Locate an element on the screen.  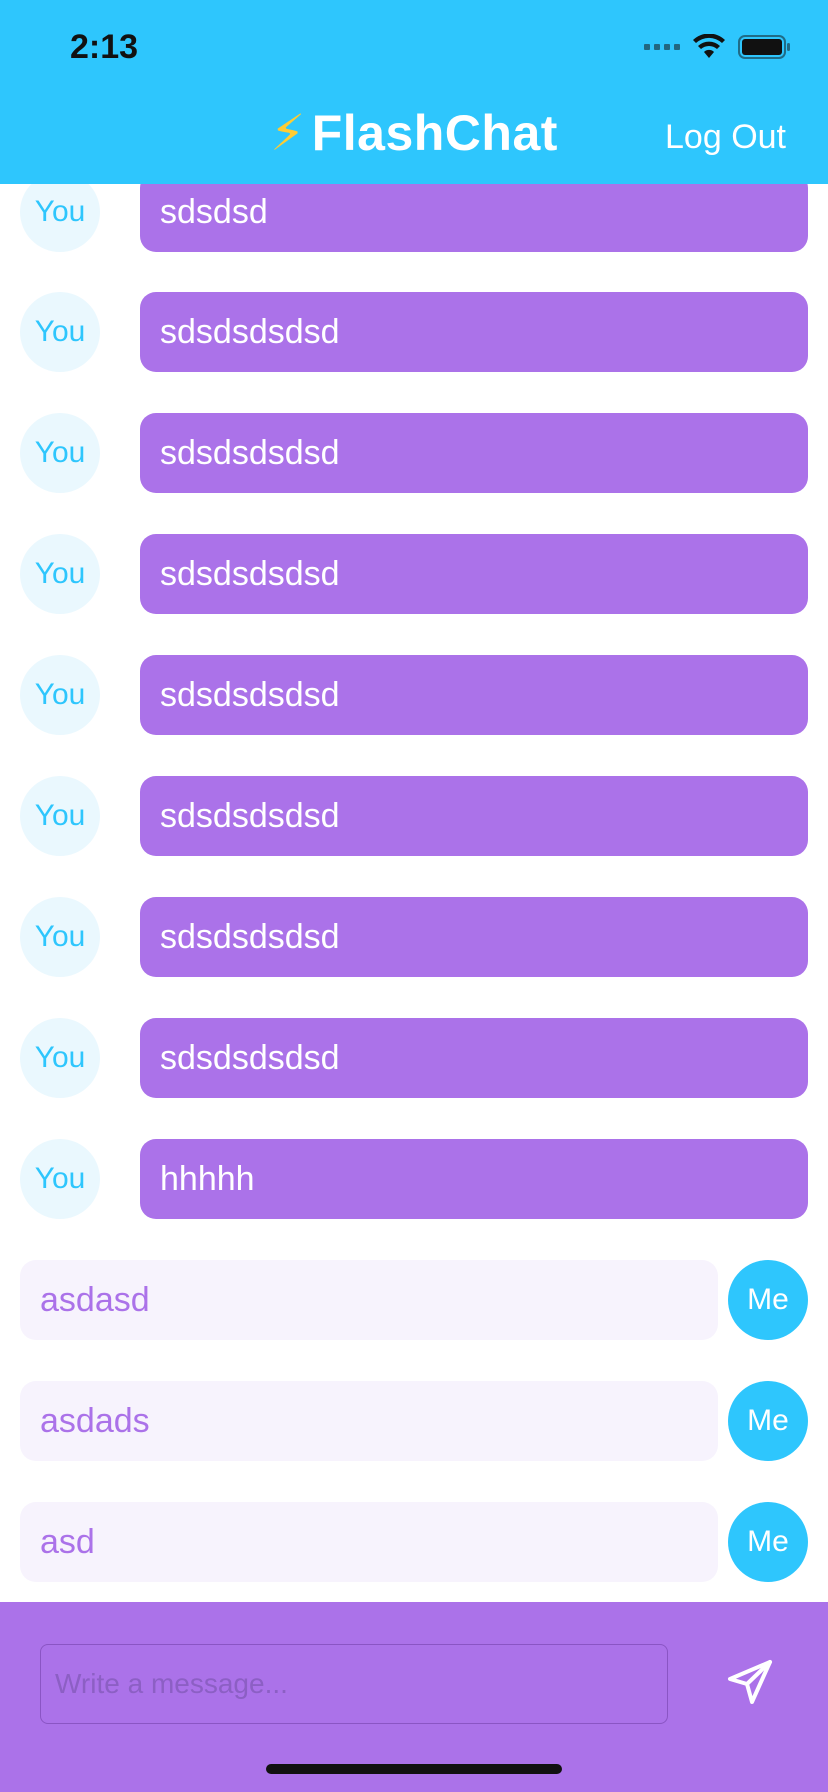
composer-bar is located at coordinates (414, 1697).